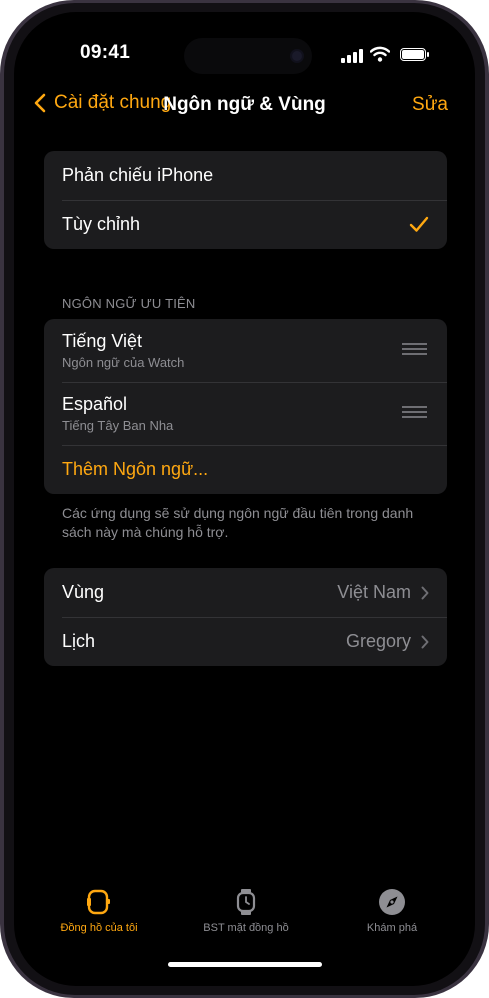  What do you see at coordinates (374, 592) in the screenshot?
I see `region-value-text: Việt Nam` at bounding box center [374, 592].